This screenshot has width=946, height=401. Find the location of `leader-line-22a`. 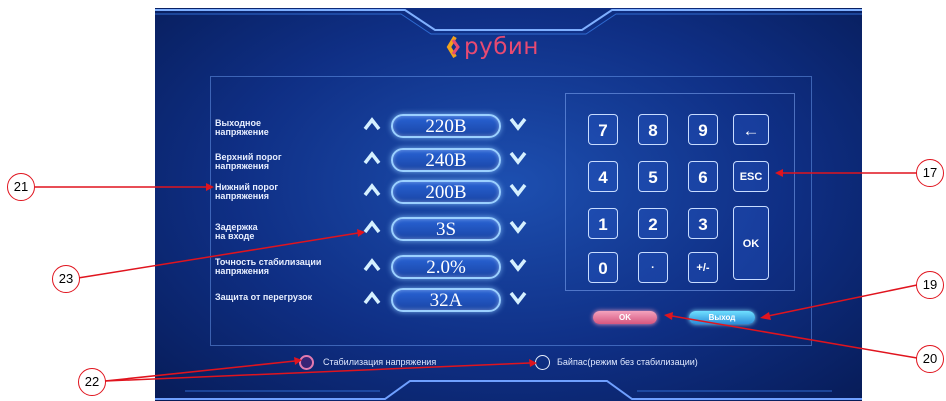

leader-line-22a is located at coordinates (200, 371).